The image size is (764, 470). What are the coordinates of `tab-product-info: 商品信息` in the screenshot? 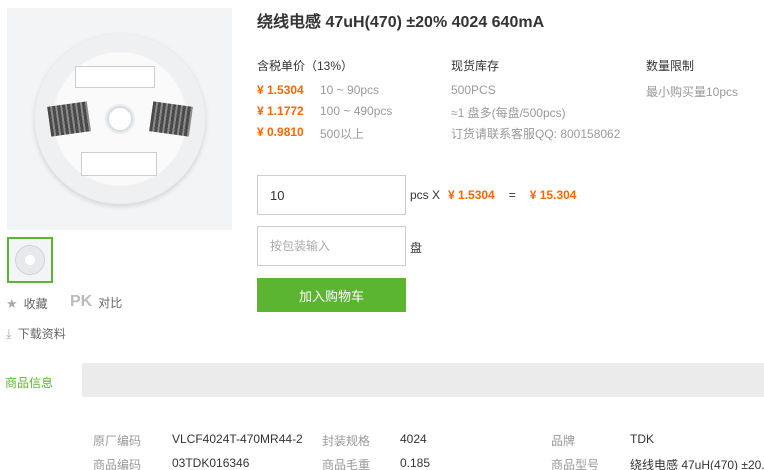 It's located at (41, 380).